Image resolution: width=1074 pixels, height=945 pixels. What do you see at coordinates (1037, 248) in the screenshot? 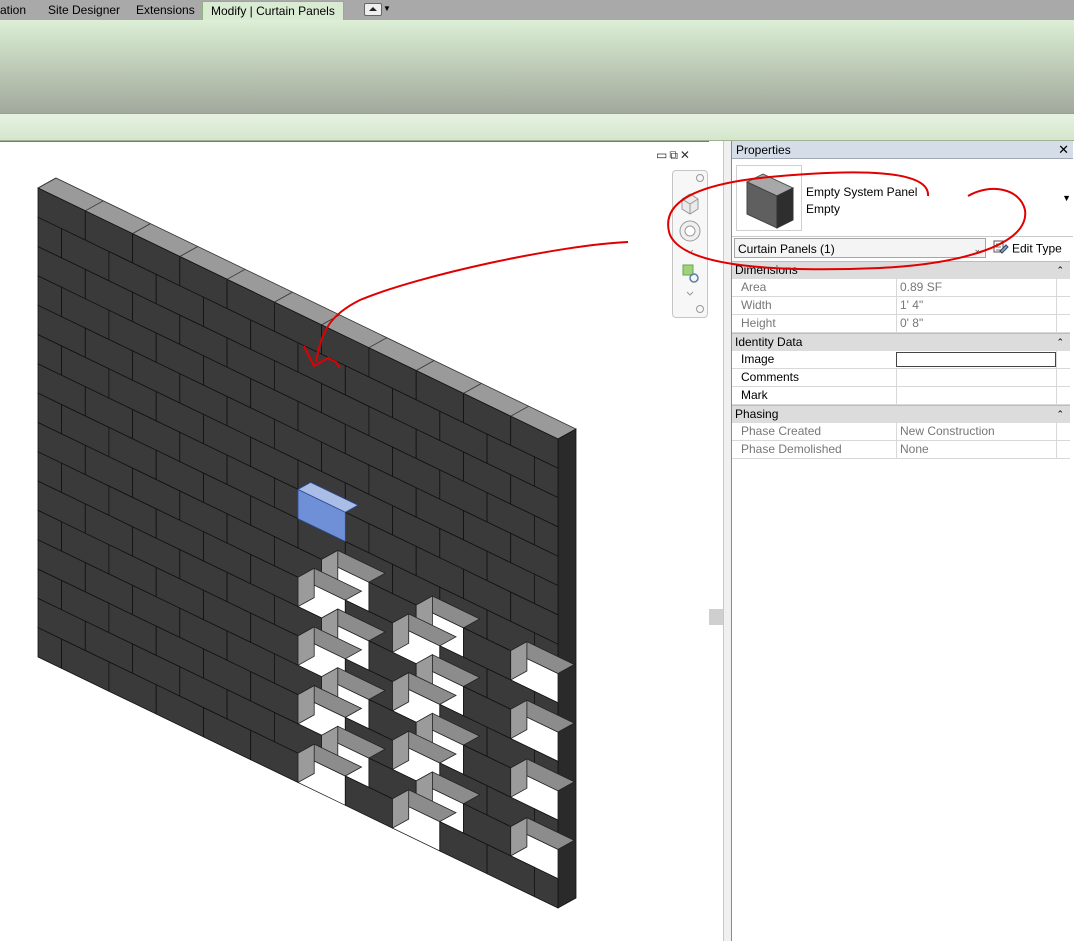
I see `edit-type-label: Edit Type` at bounding box center [1037, 248].